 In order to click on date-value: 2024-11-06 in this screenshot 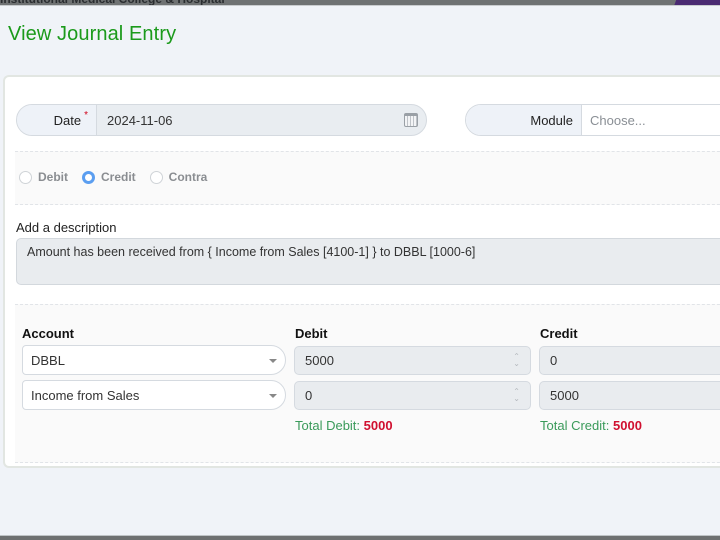, I will do `click(140, 120)`.